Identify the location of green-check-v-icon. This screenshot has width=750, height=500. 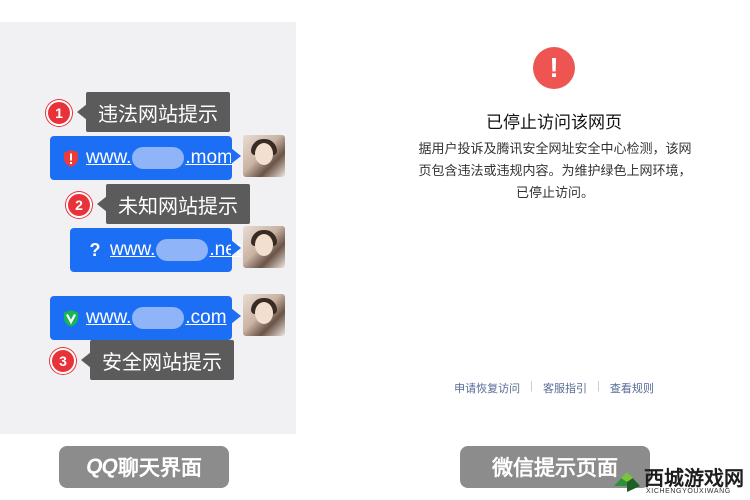
(71, 318).